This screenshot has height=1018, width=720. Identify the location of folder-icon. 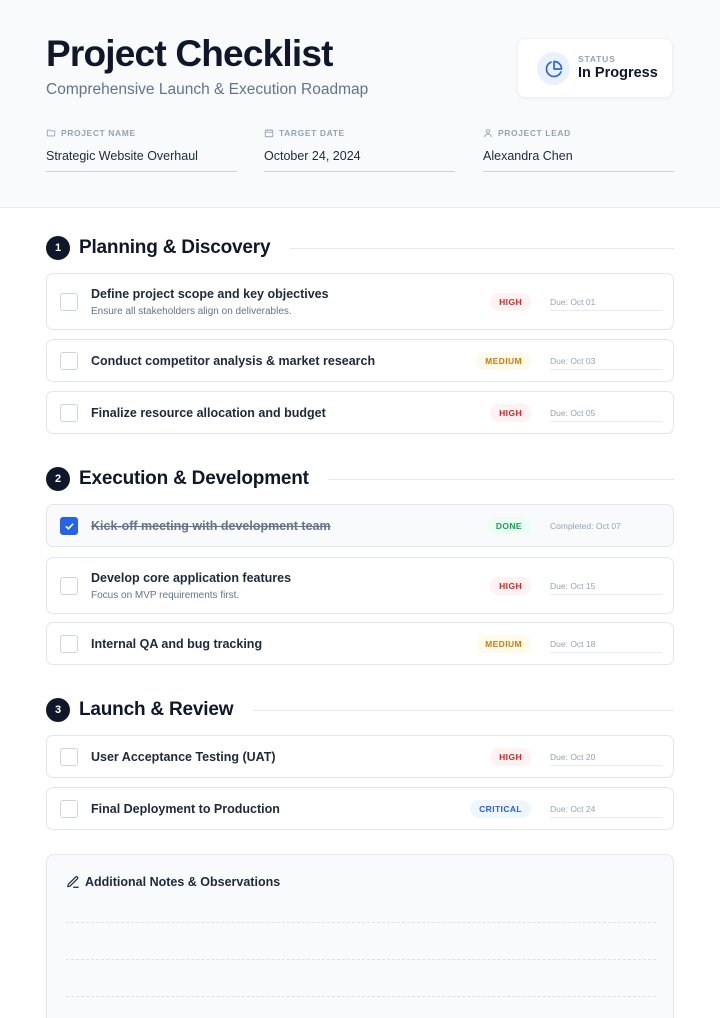
(51, 133).